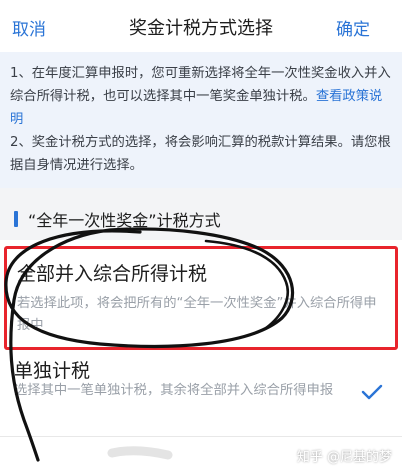 This screenshot has height=473, width=402. What do you see at coordinates (16, 219) in the screenshot?
I see `section-marker` at bounding box center [16, 219].